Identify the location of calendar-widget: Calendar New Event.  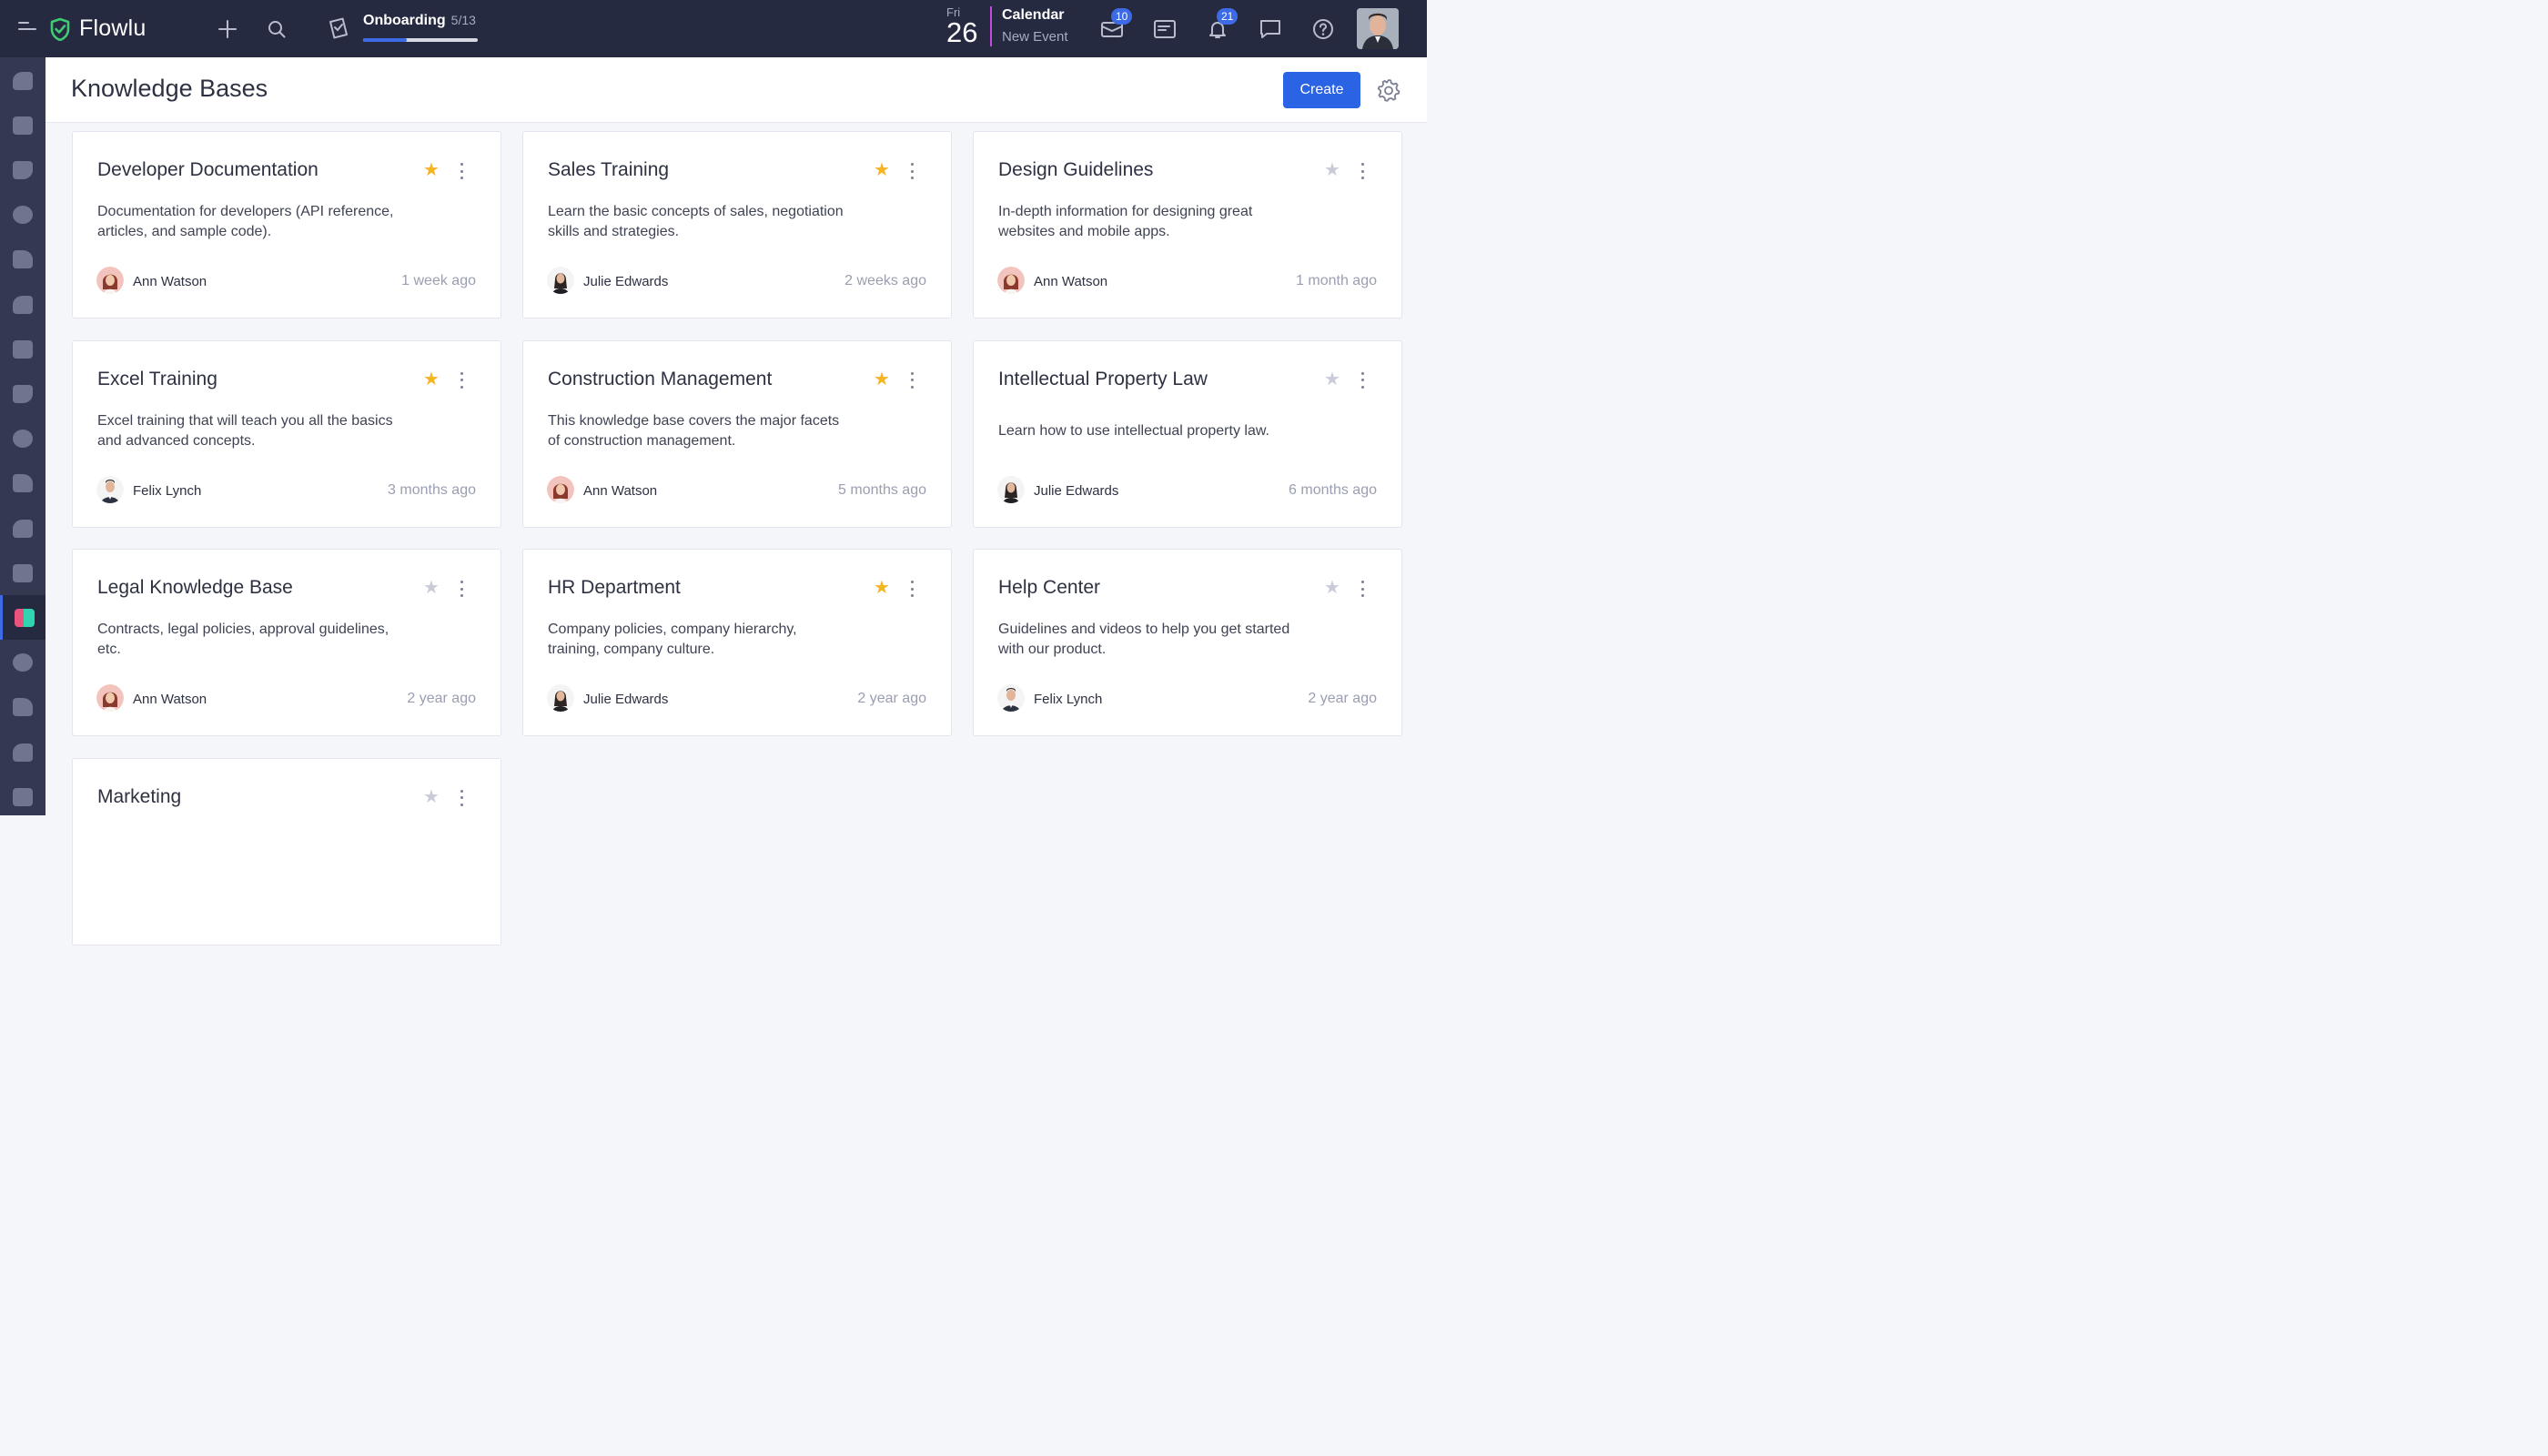
(1035, 26).